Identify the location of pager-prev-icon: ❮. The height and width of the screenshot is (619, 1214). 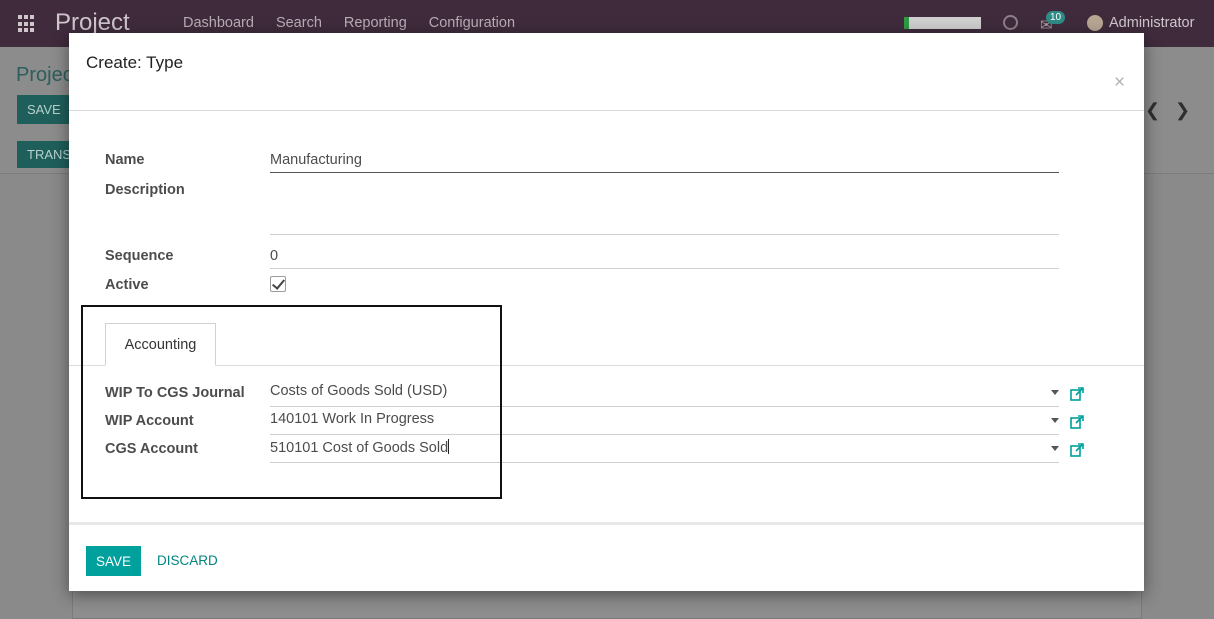
(1153, 110).